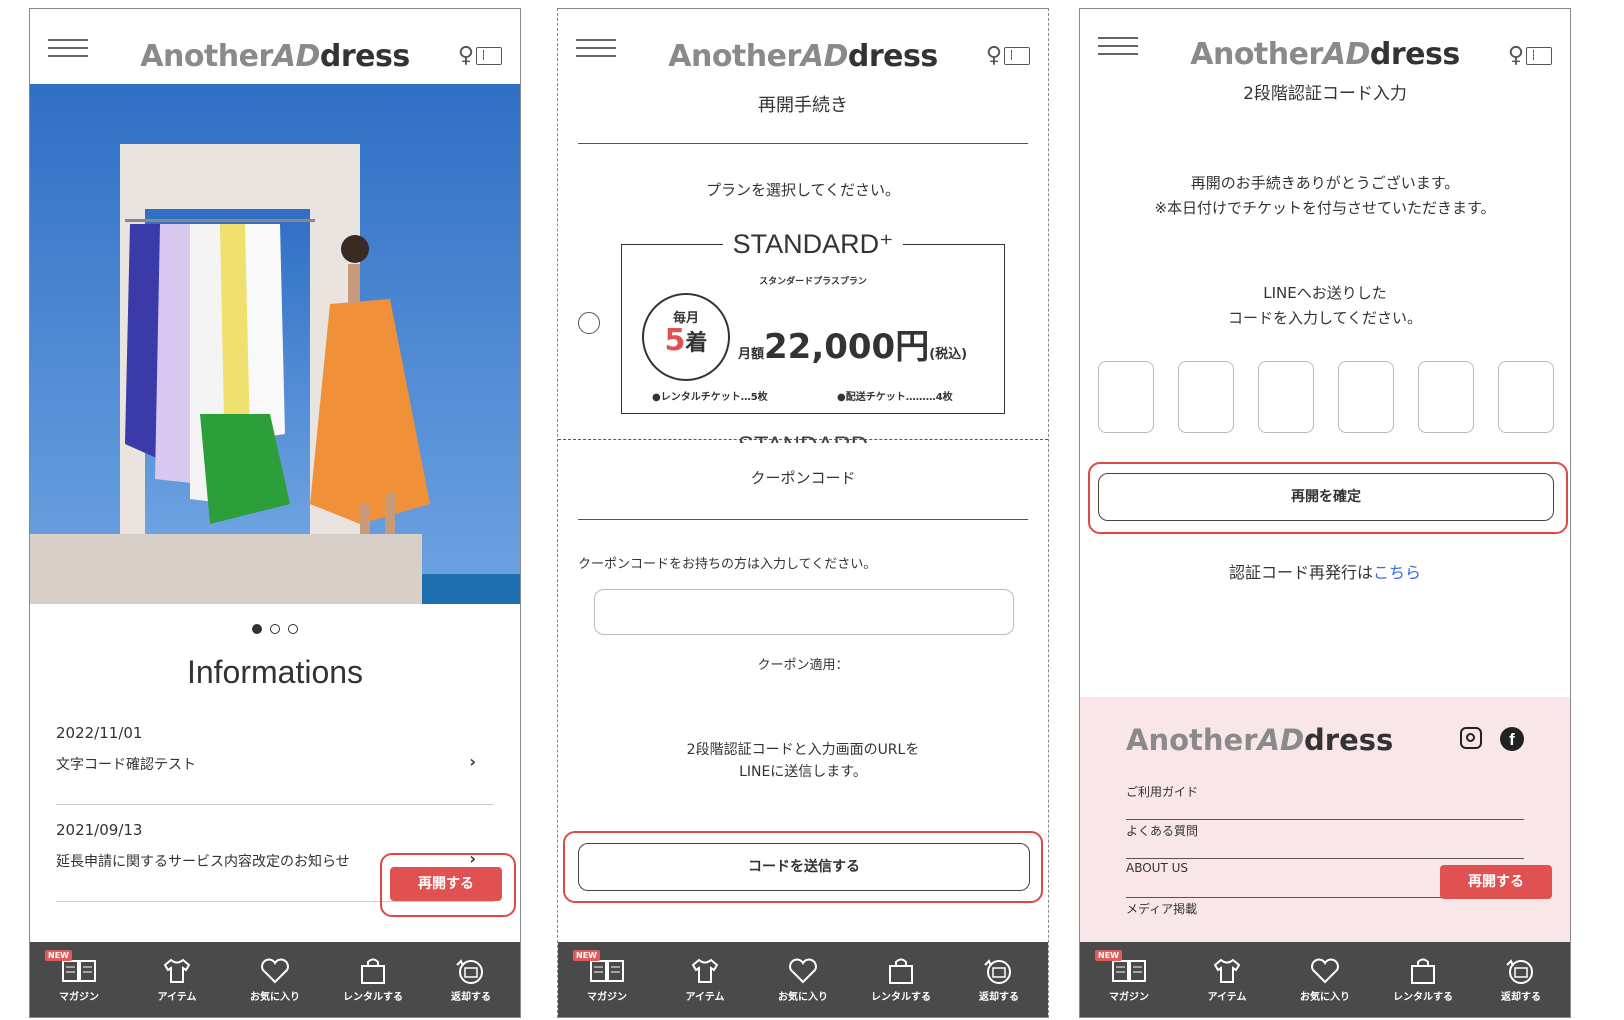  What do you see at coordinates (1325, 801) in the screenshot?
I see `footer-link-guide: ご利用ガイド` at bounding box center [1325, 801].